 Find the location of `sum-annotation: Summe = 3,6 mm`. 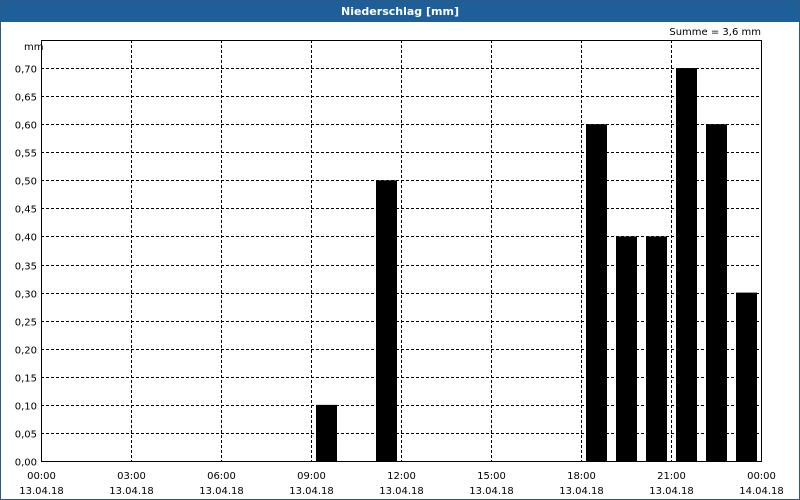

sum-annotation: Summe = 3,6 mm is located at coordinates (715, 32).